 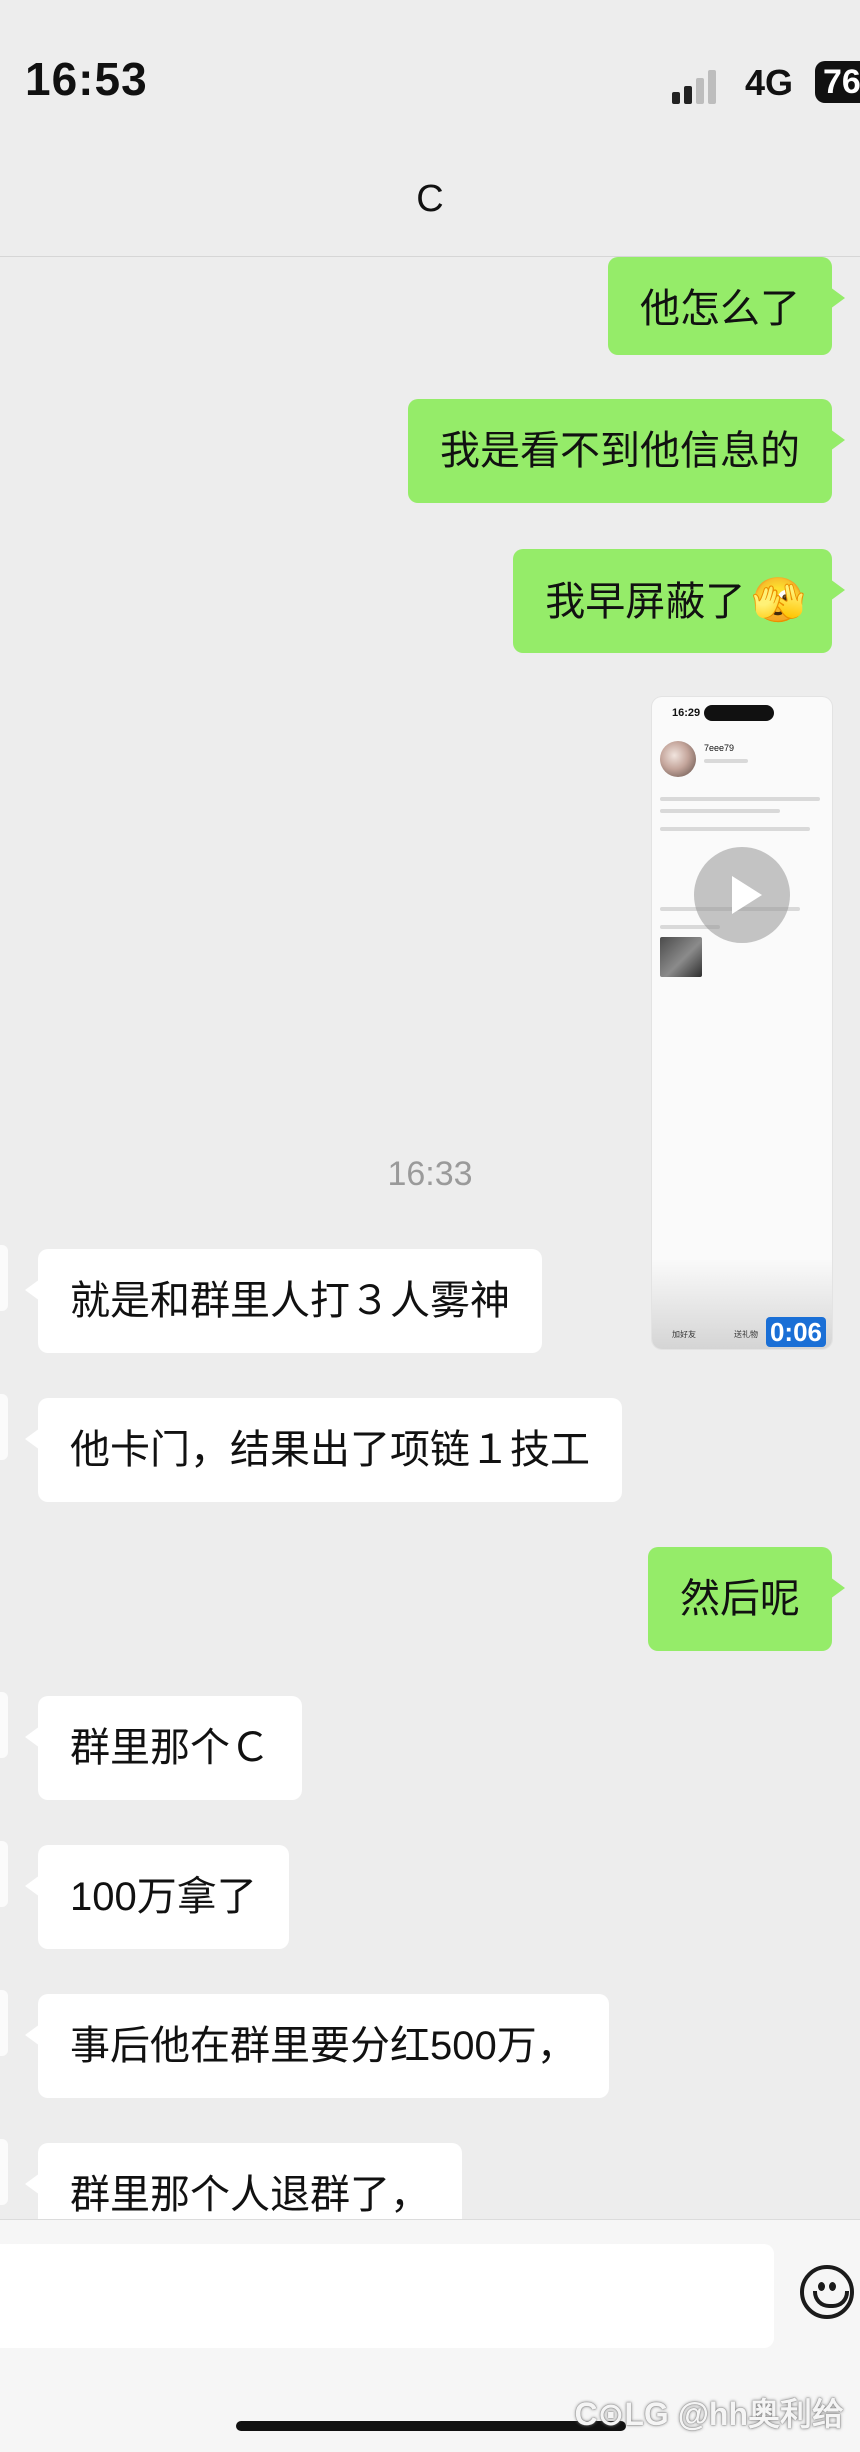 I want to click on message-bubble: 事后他在群里要分红500万，, so click(x=317, y=2046).